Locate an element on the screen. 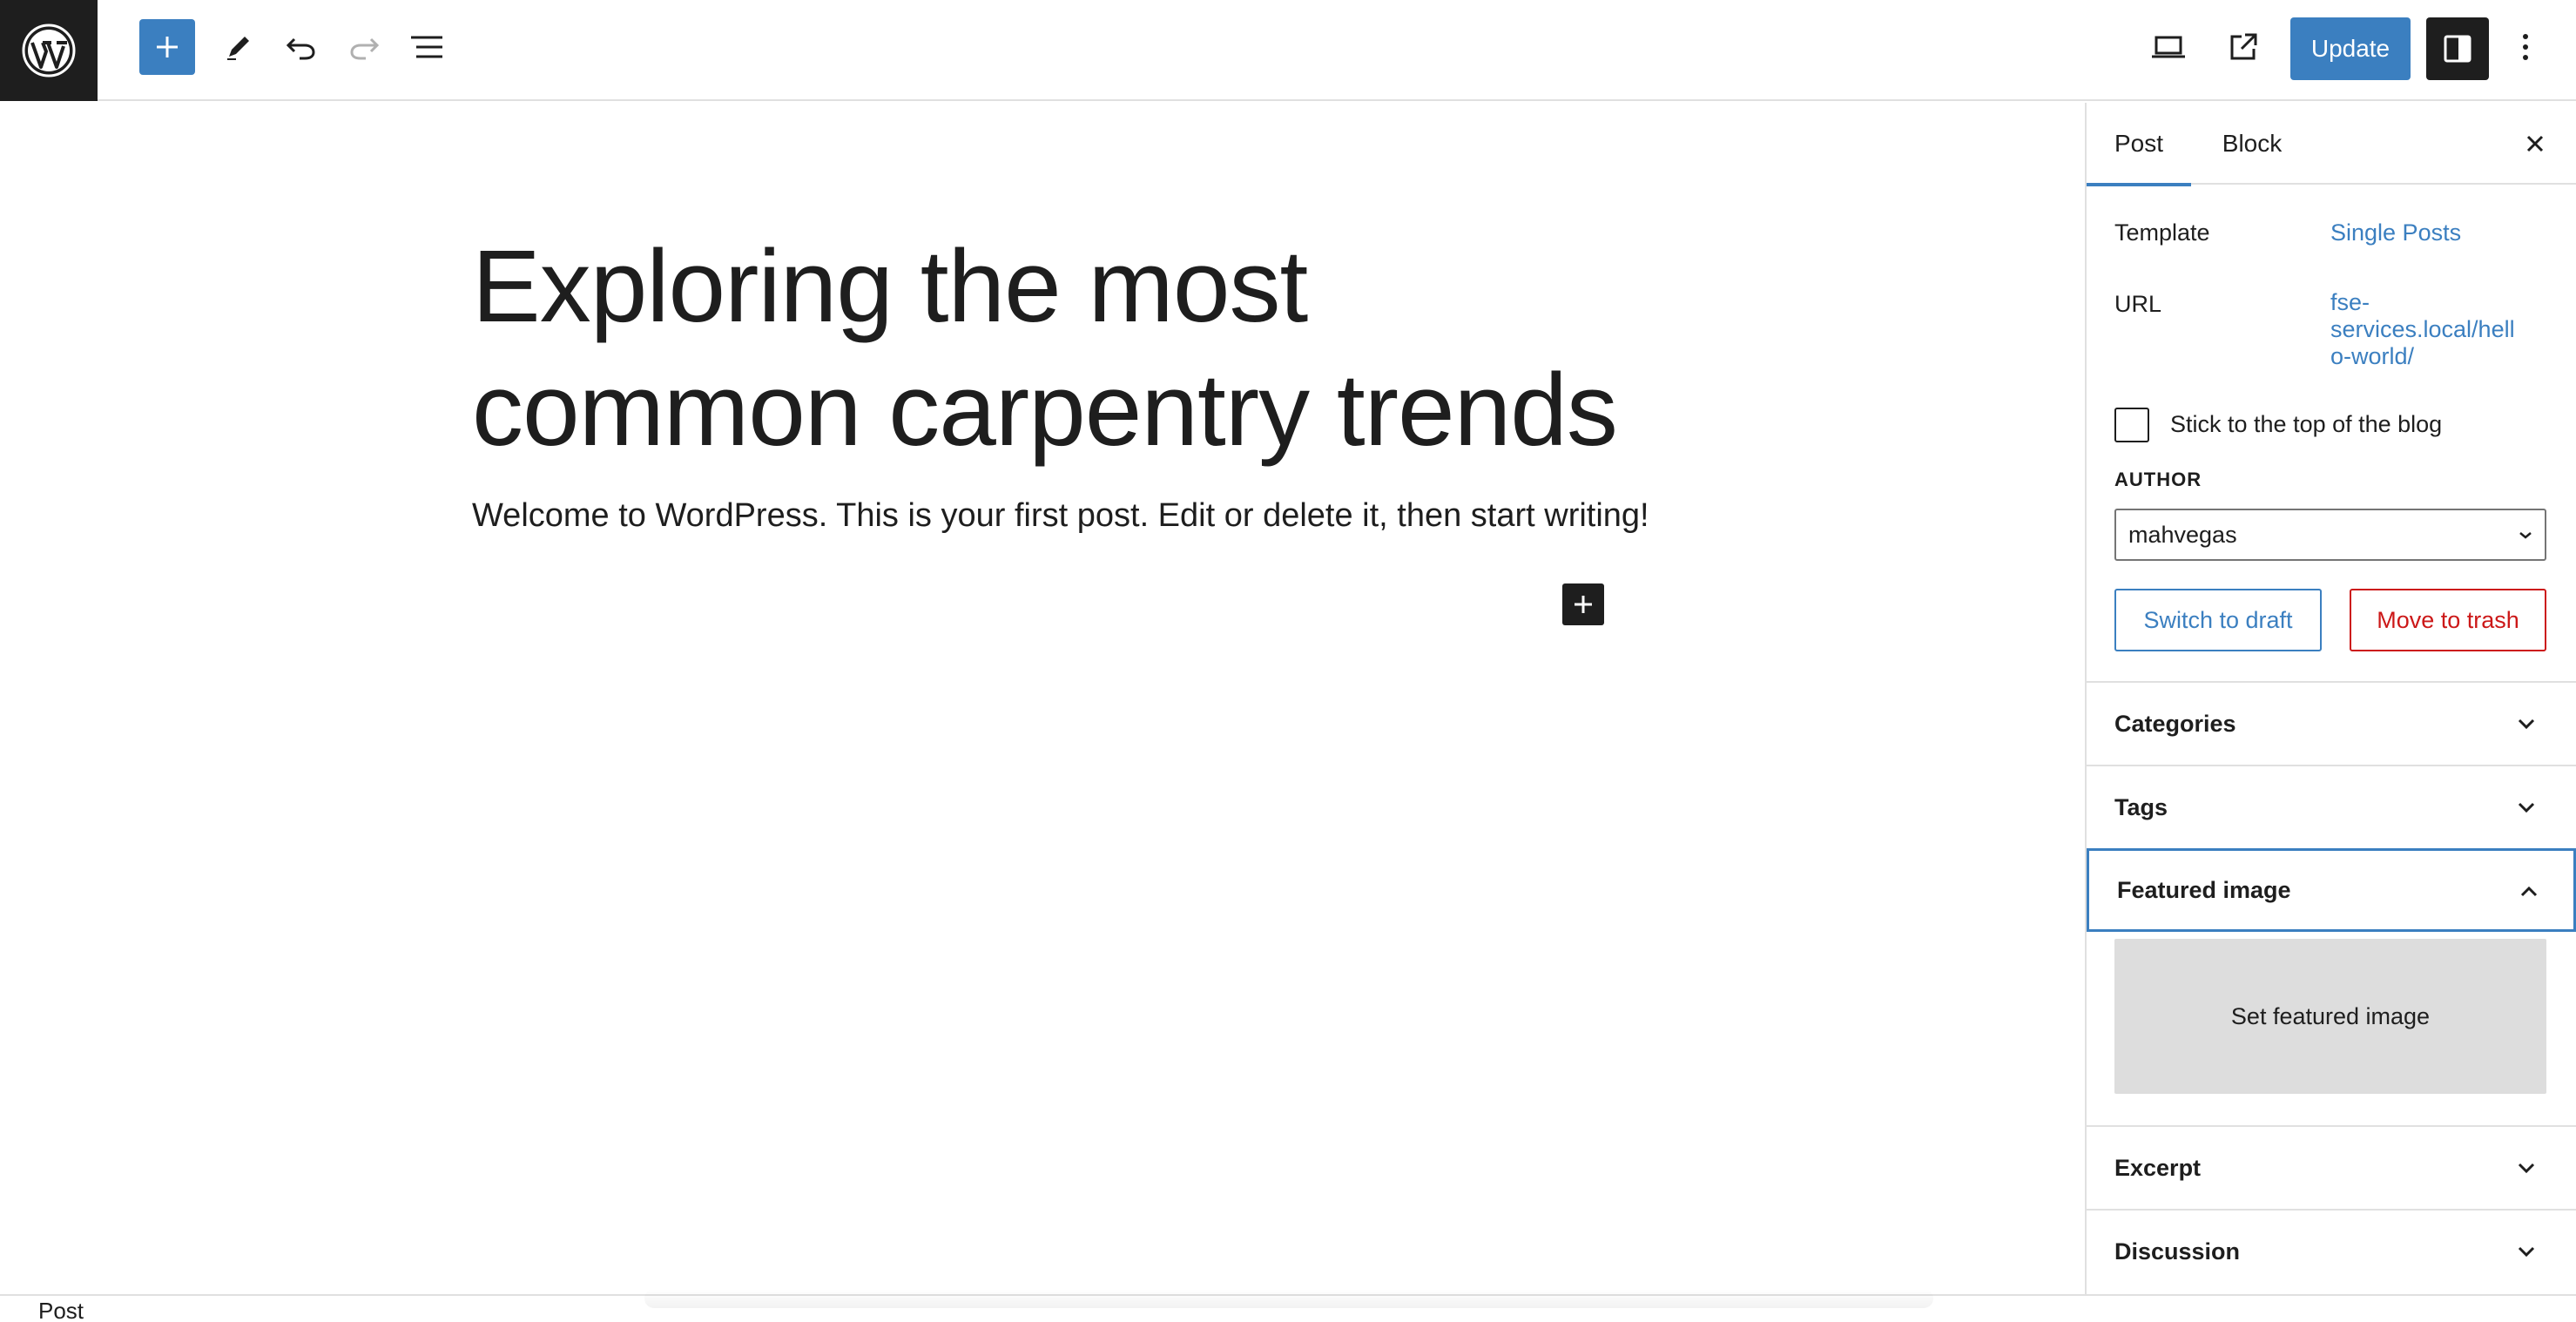  settings-toggle-button is located at coordinates (2457, 48).